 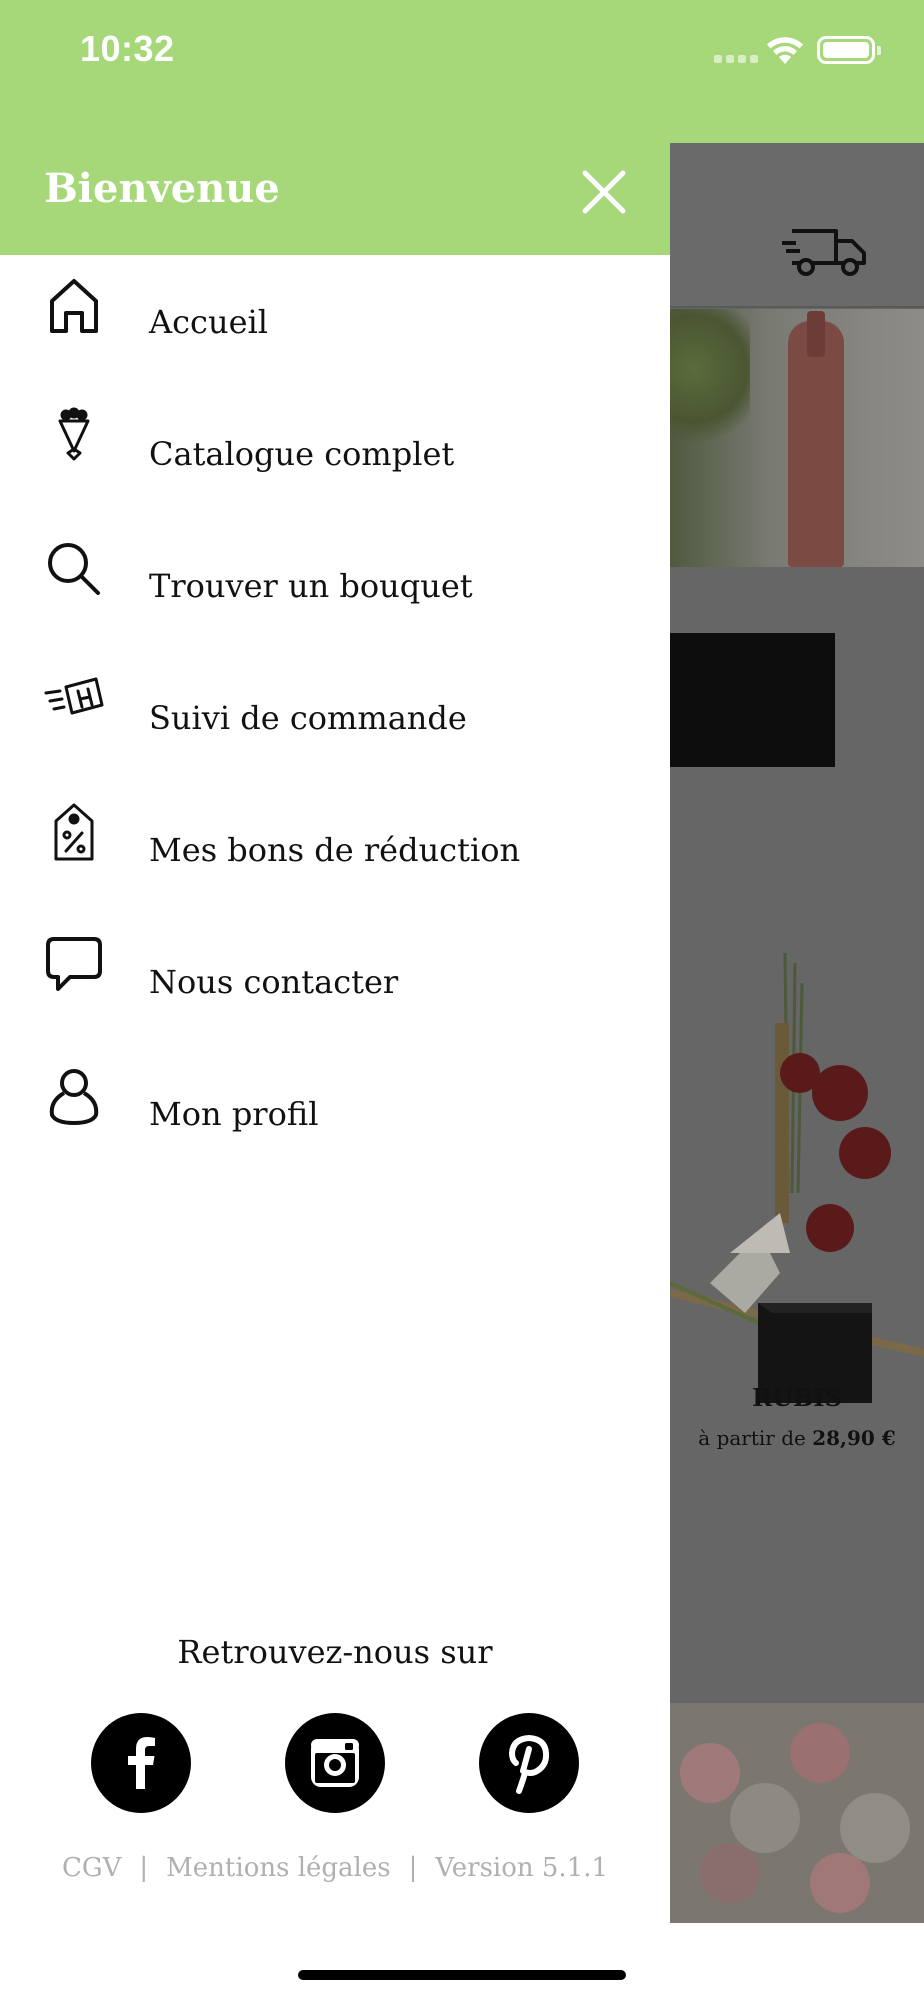 I want to click on menu-item-bons-reduction: Mes bons de réduction, so click(x=335, y=849).